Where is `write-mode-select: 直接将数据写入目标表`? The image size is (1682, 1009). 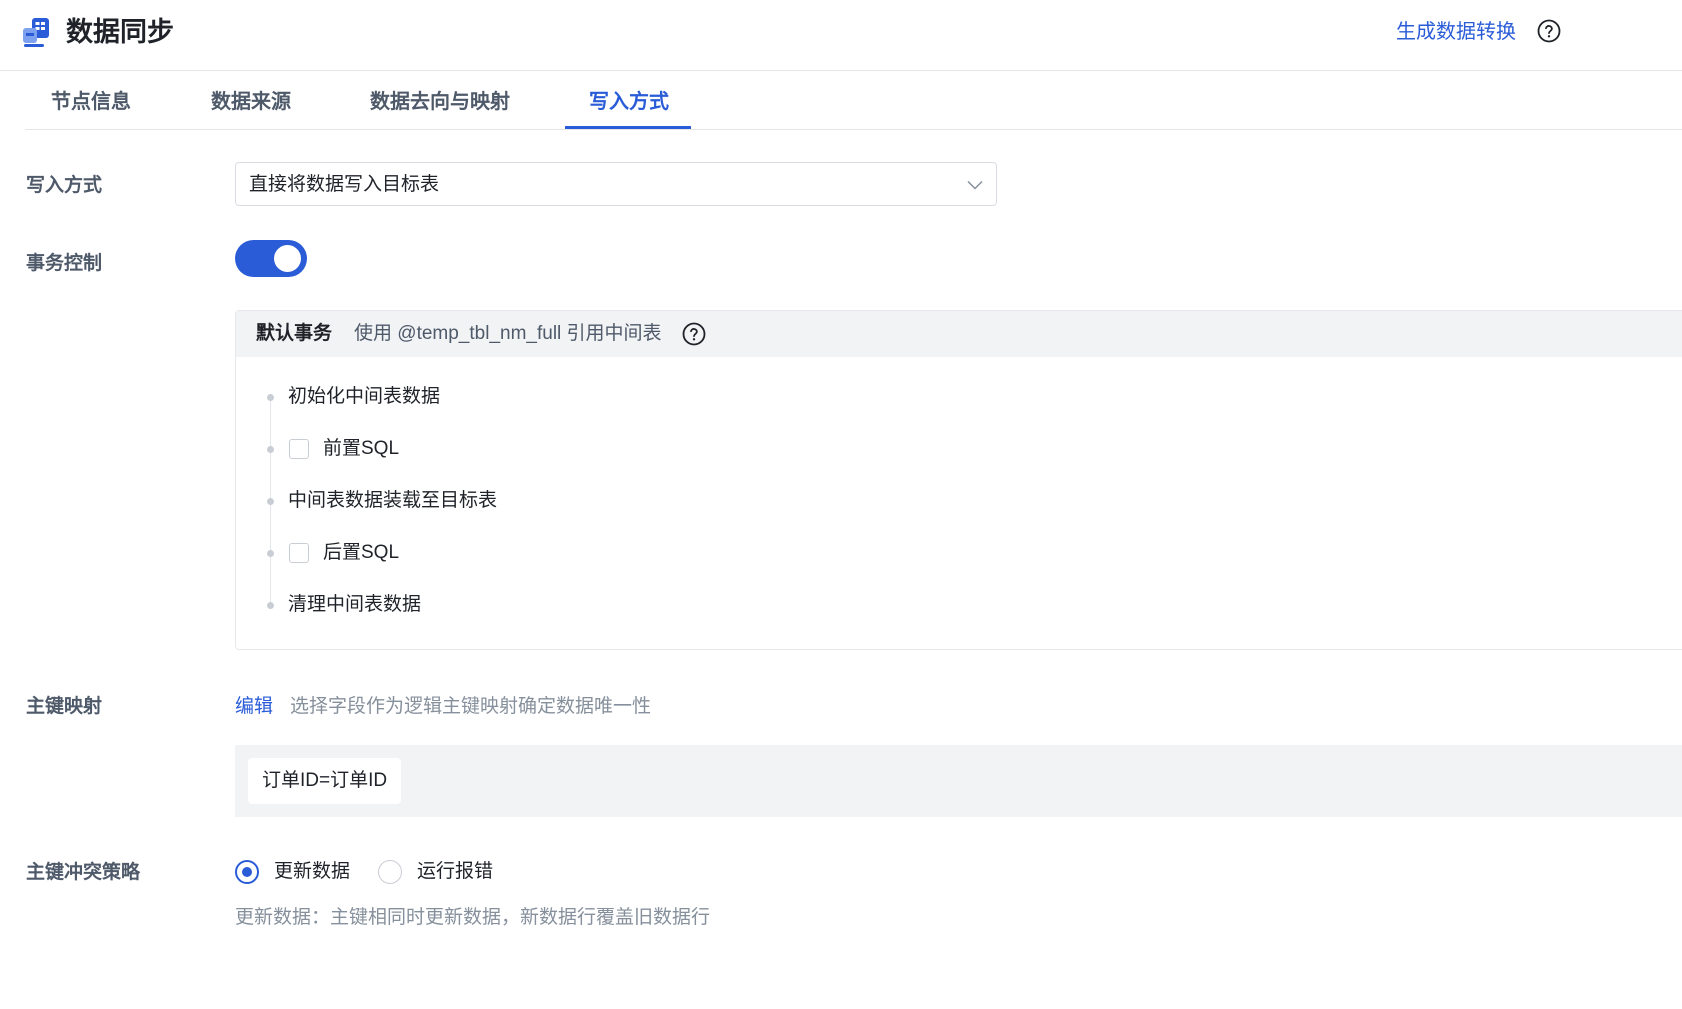
write-mode-select: 直接将数据写入目标表 is located at coordinates (616, 184).